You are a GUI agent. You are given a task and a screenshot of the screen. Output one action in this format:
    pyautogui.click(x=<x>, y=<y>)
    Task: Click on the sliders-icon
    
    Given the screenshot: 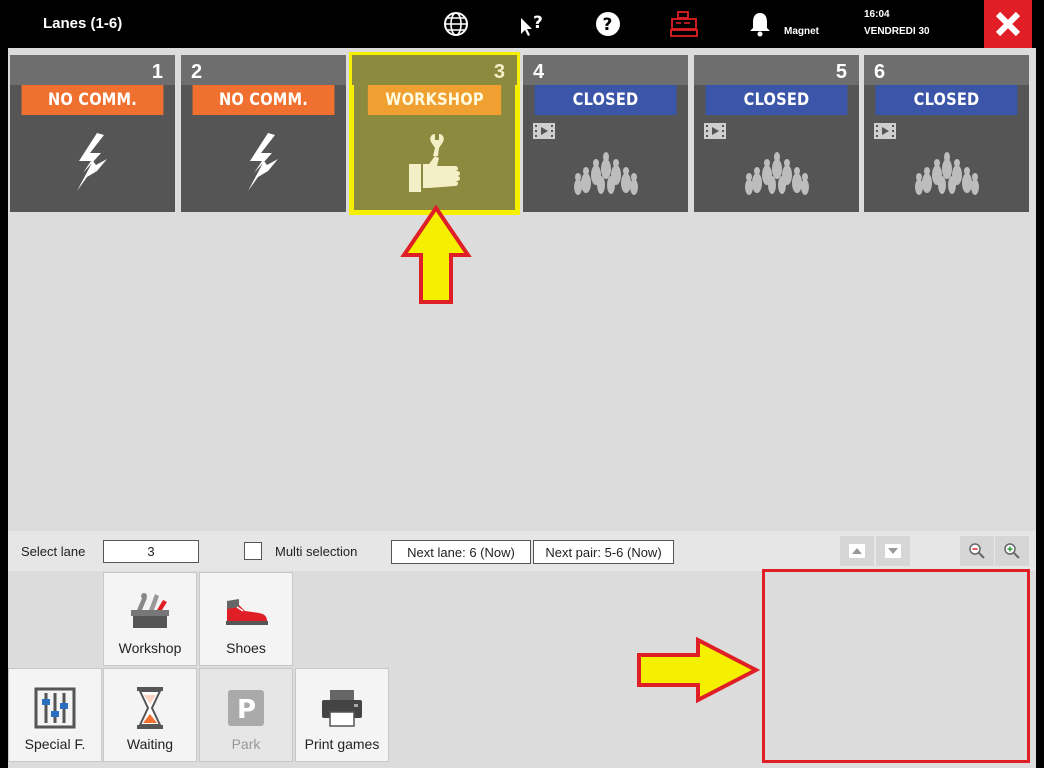 What is the action you would take?
    pyautogui.click(x=55, y=708)
    